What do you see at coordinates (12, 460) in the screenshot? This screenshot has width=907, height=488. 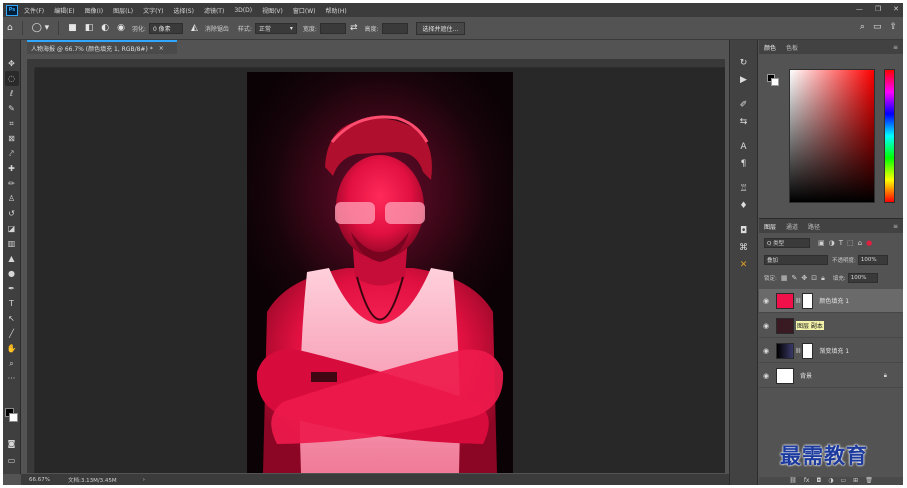 I see `screen-mode-icon: ▭` at bounding box center [12, 460].